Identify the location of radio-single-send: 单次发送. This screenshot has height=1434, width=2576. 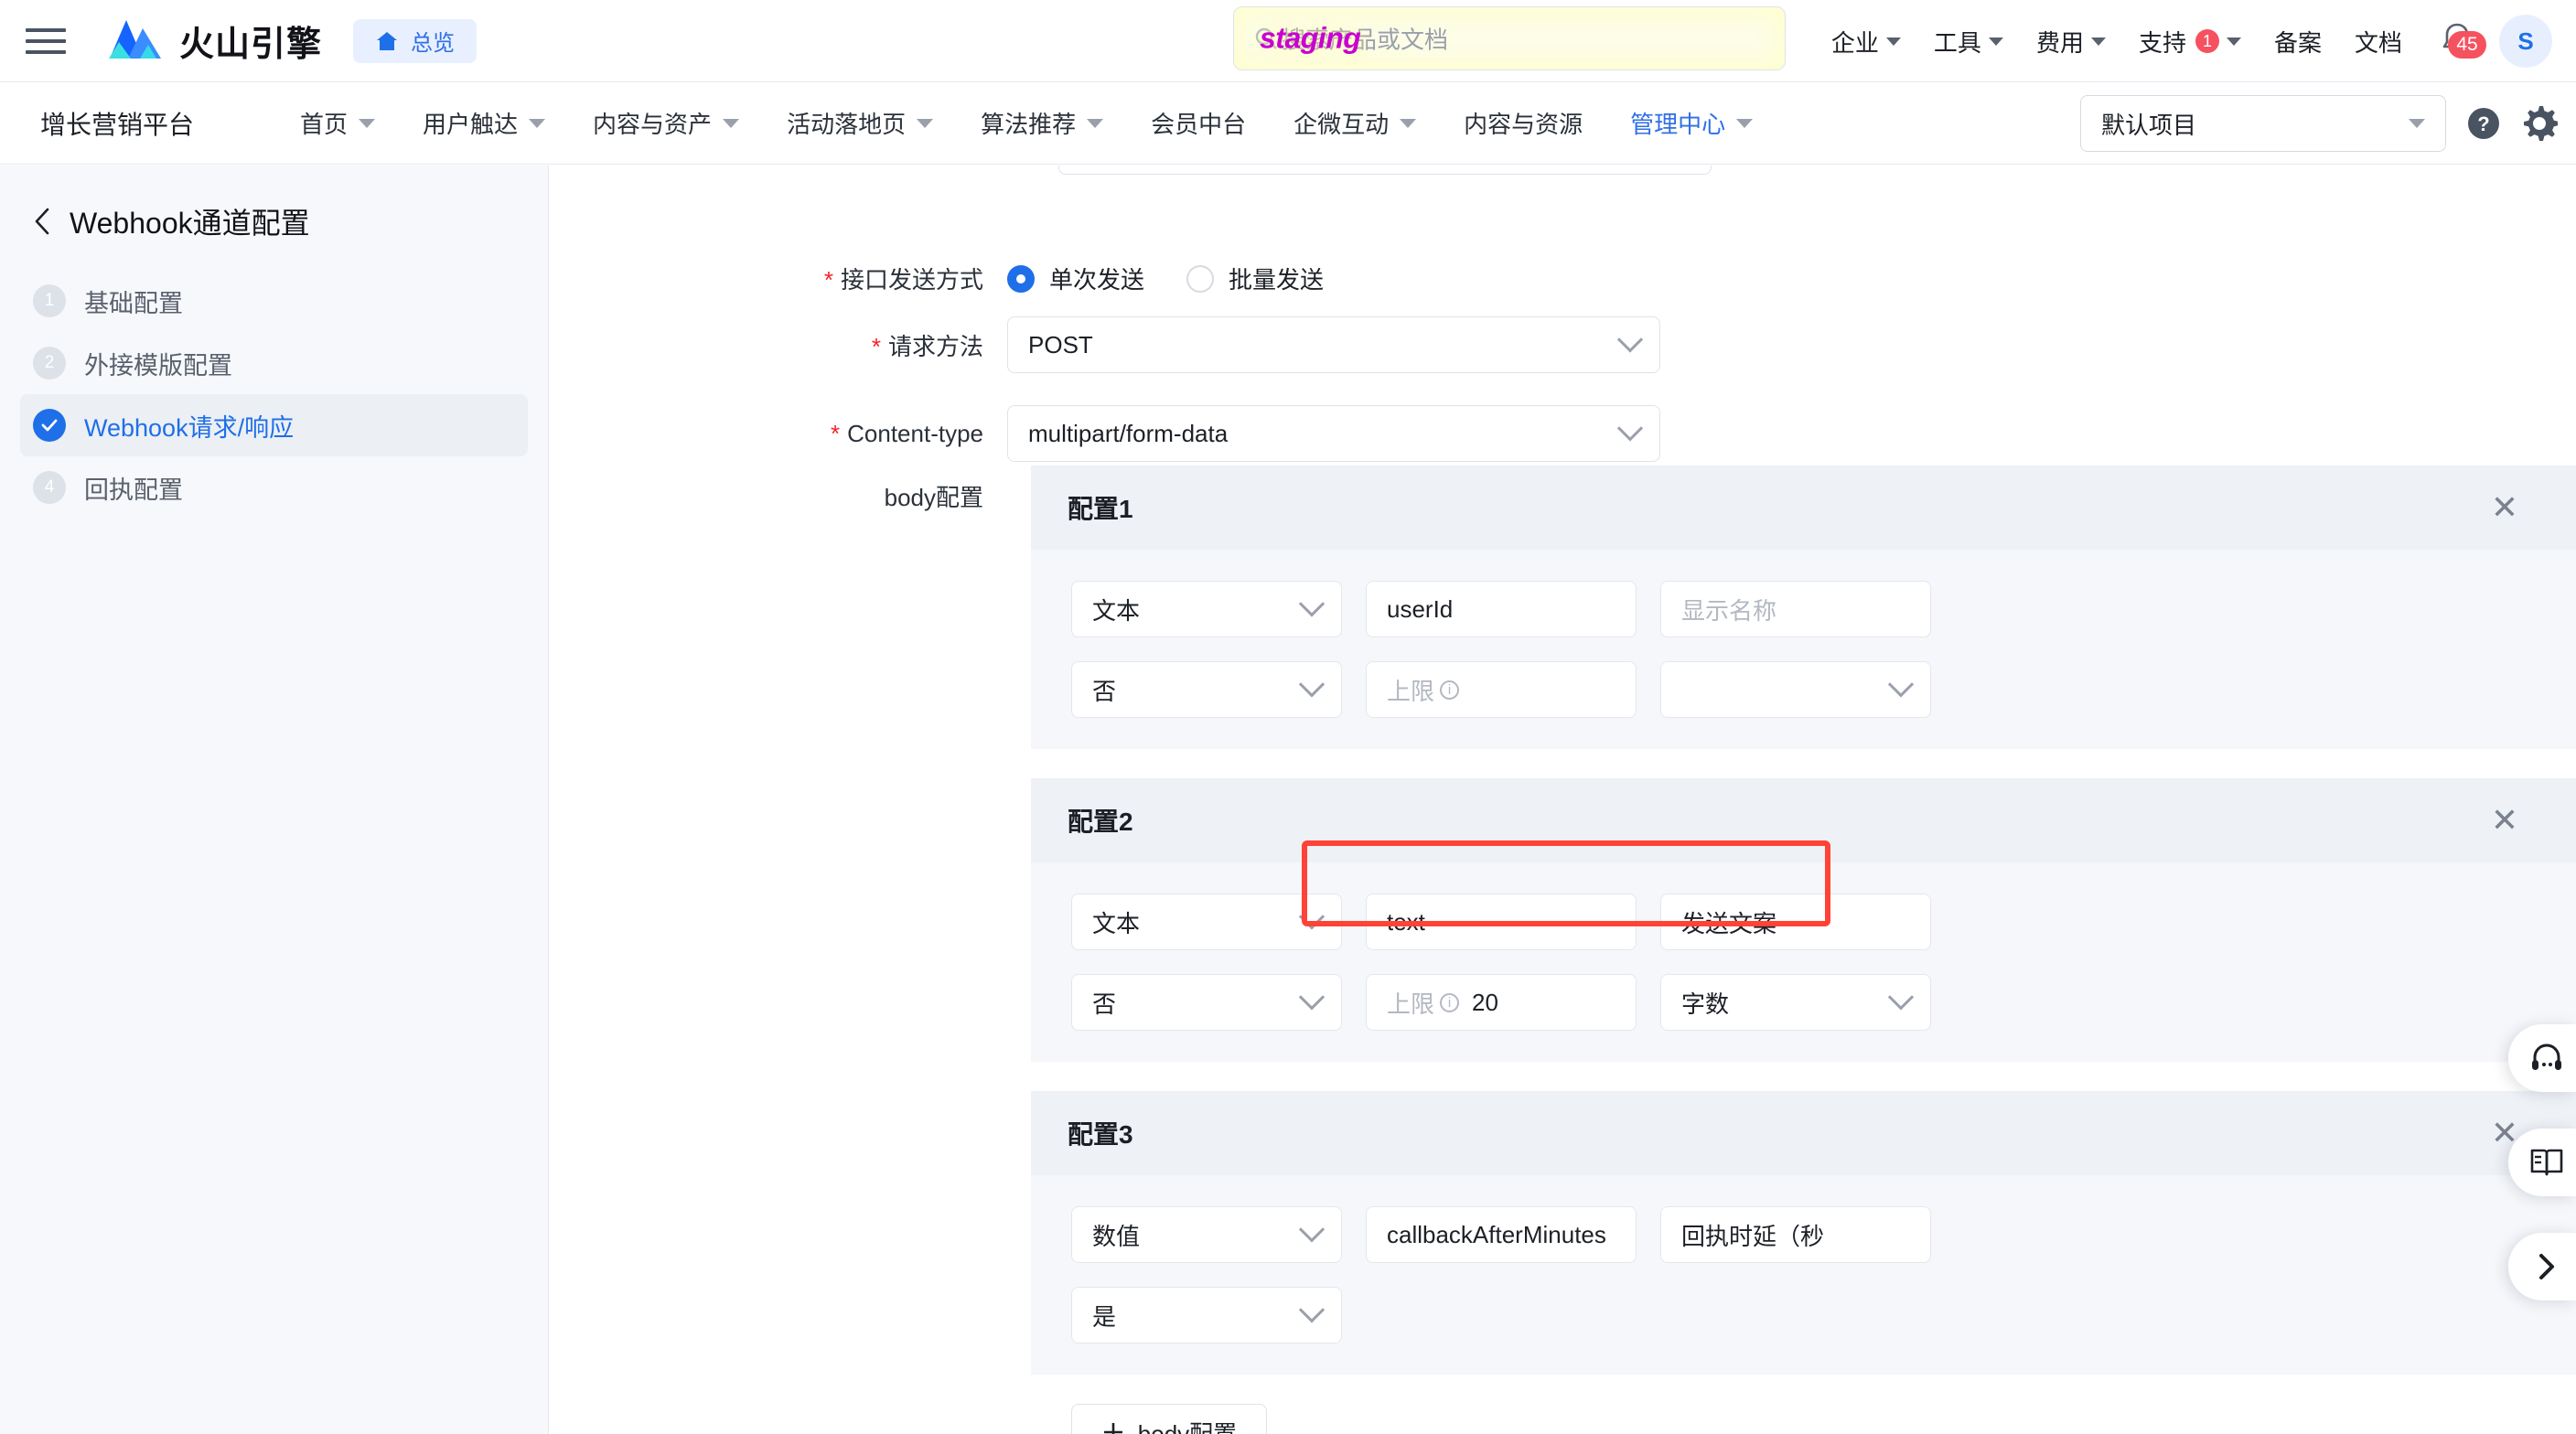
(1076, 278).